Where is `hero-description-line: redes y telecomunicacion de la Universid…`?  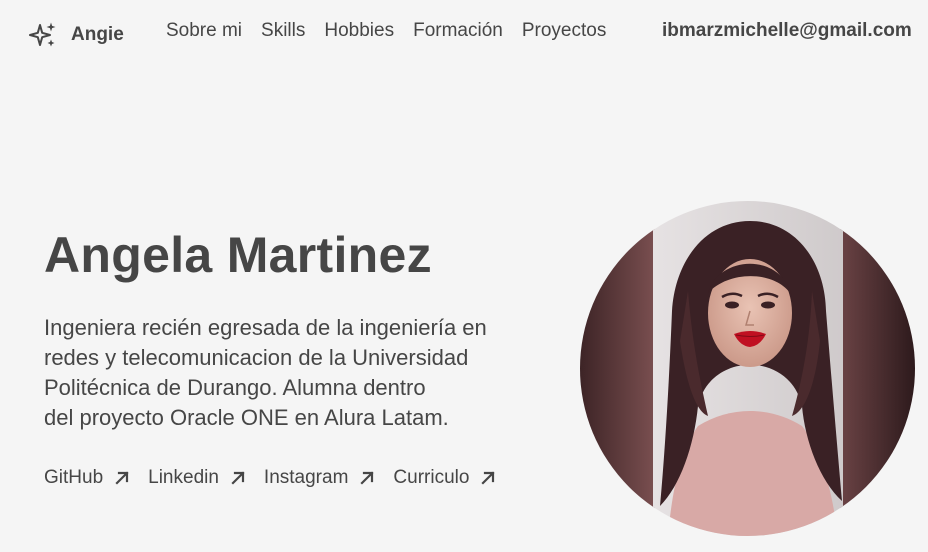 hero-description-line: redes y telecomunicacion de la Universid… is located at coordinates (256, 357).